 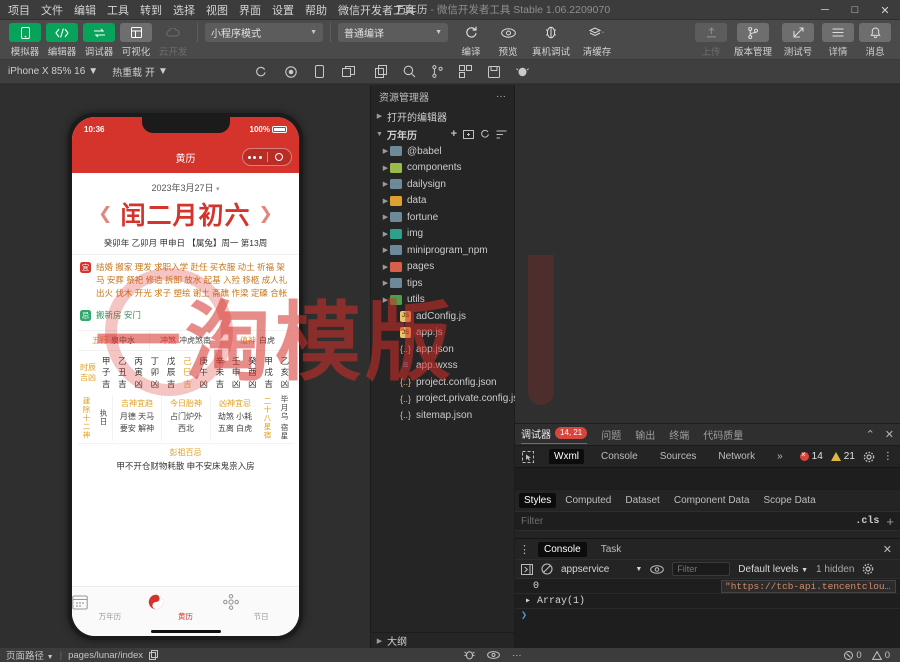 What do you see at coordinates (588, 500) in the screenshot?
I see `style-tab-computed: Computed` at bounding box center [588, 500].